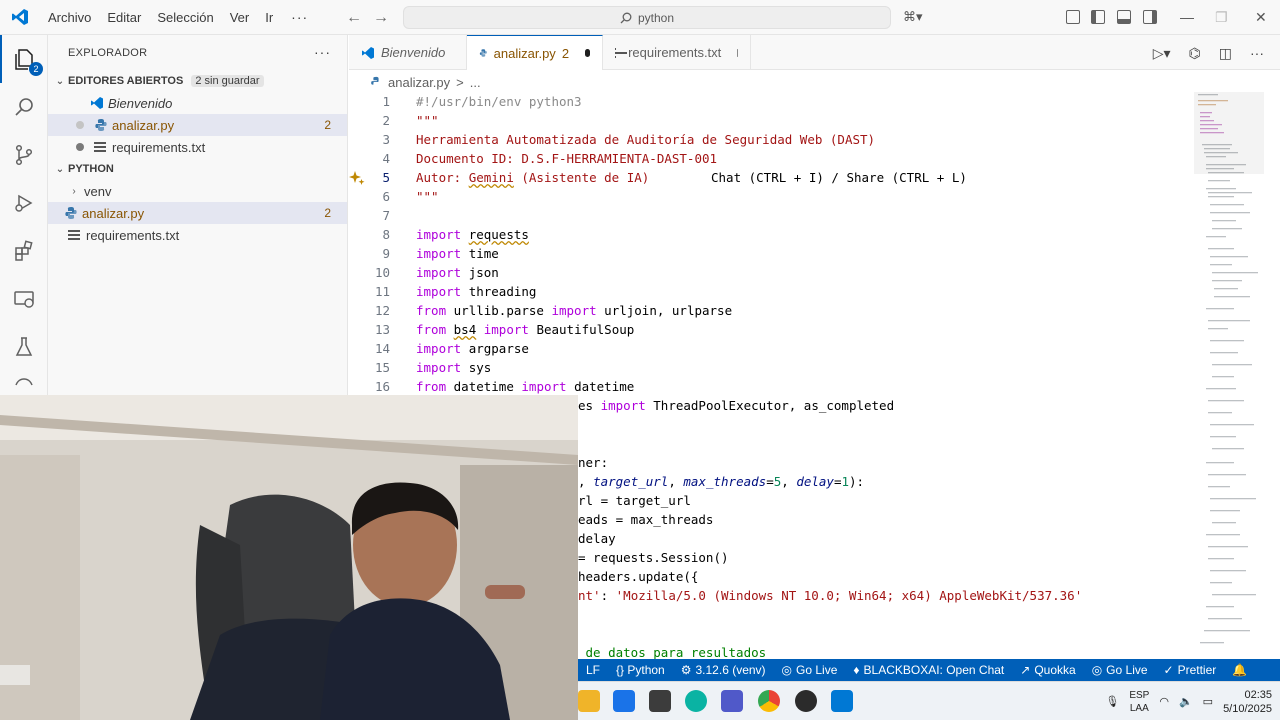 The image size is (1280, 720). Describe the element at coordinates (640, 670) in the screenshot. I see `status-language: {} Python` at that location.